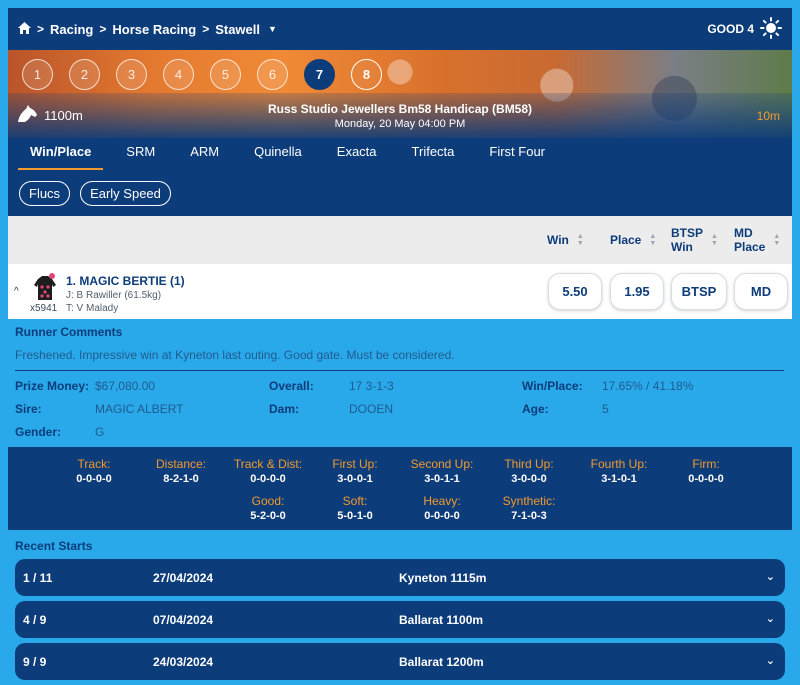 This screenshot has height=685, width=800. What do you see at coordinates (400, 193) in the screenshot?
I see `filter-pills: Flucs Early Speed` at bounding box center [400, 193].